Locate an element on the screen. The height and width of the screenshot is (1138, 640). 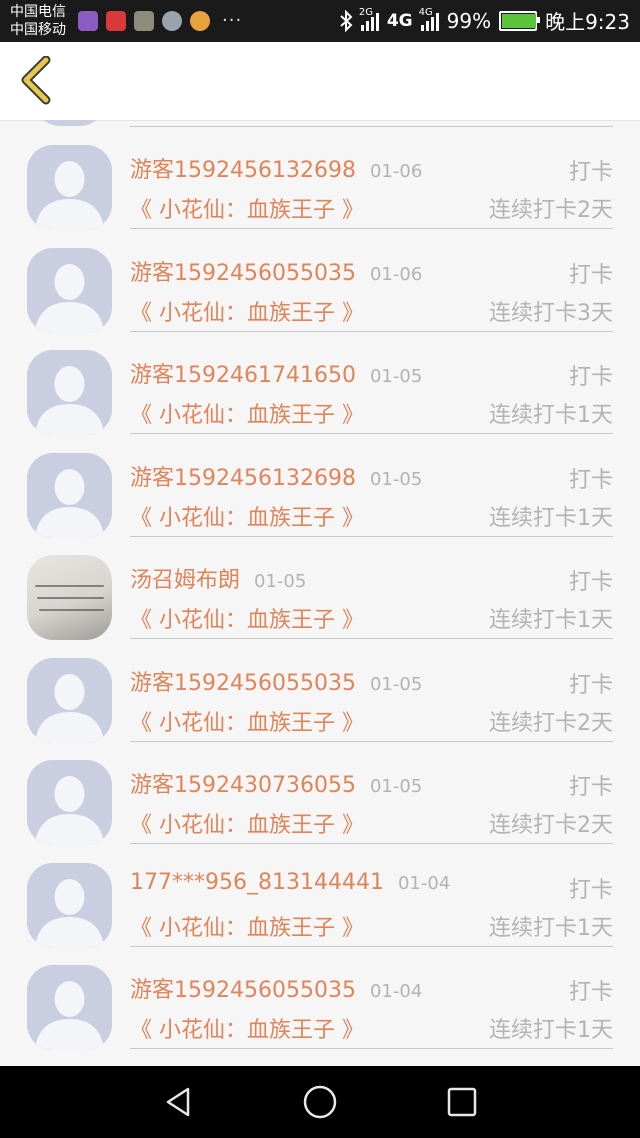
carrier-labels: 中国电信 中国移动 is located at coordinates (38, 21).